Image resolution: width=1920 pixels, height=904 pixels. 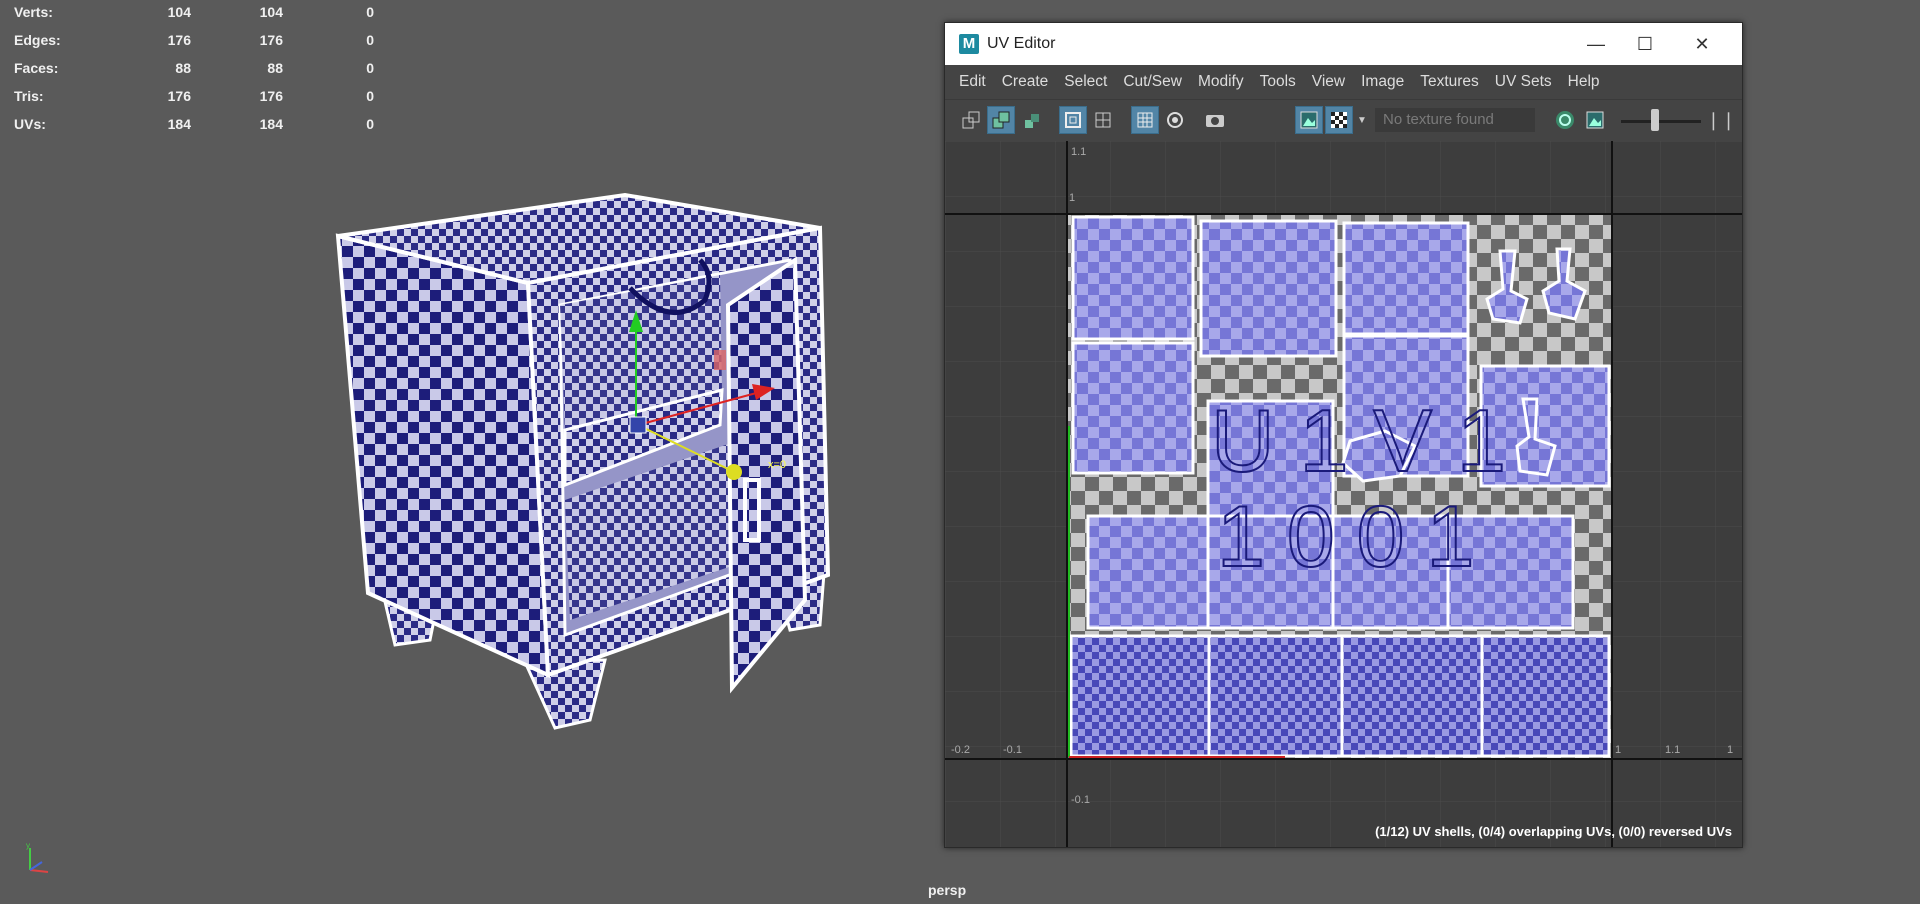 I want to click on checker-icon, so click(x=1339, y=120).